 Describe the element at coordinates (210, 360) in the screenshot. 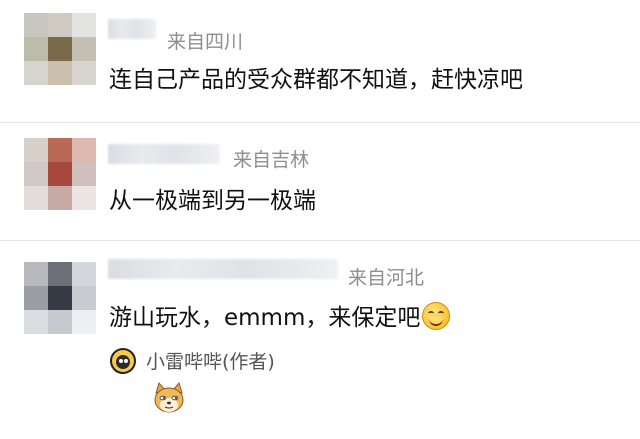

I see `author-name: 小雷哔哔(作者)` at that location.